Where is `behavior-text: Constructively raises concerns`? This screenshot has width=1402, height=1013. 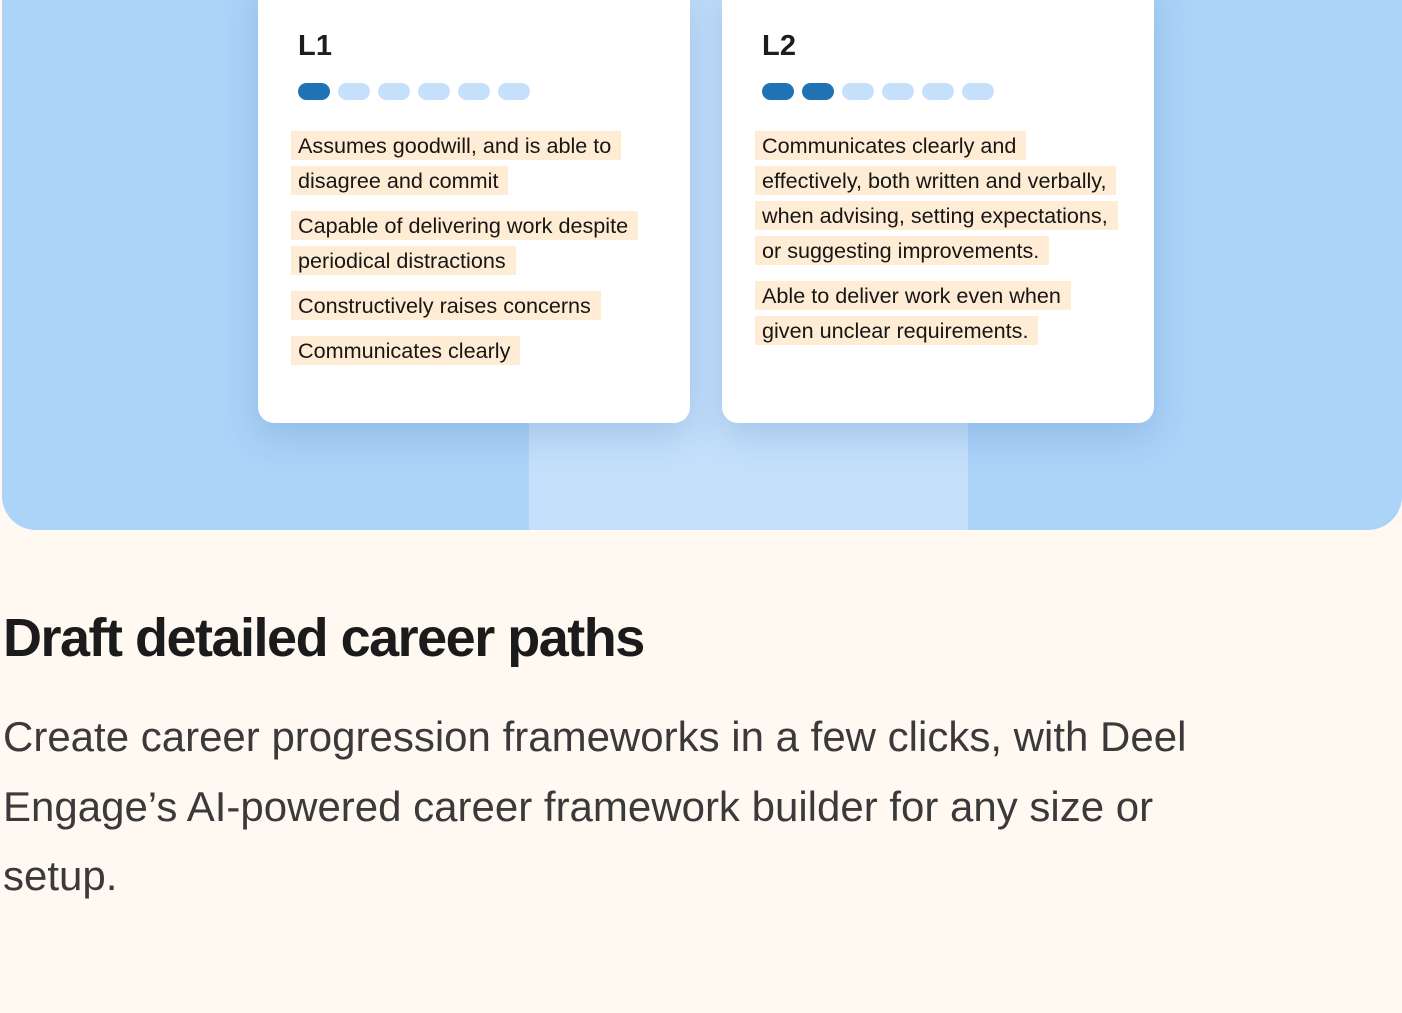 behavior-text: Constructively raises concerns is located at coordinates (446, 305).